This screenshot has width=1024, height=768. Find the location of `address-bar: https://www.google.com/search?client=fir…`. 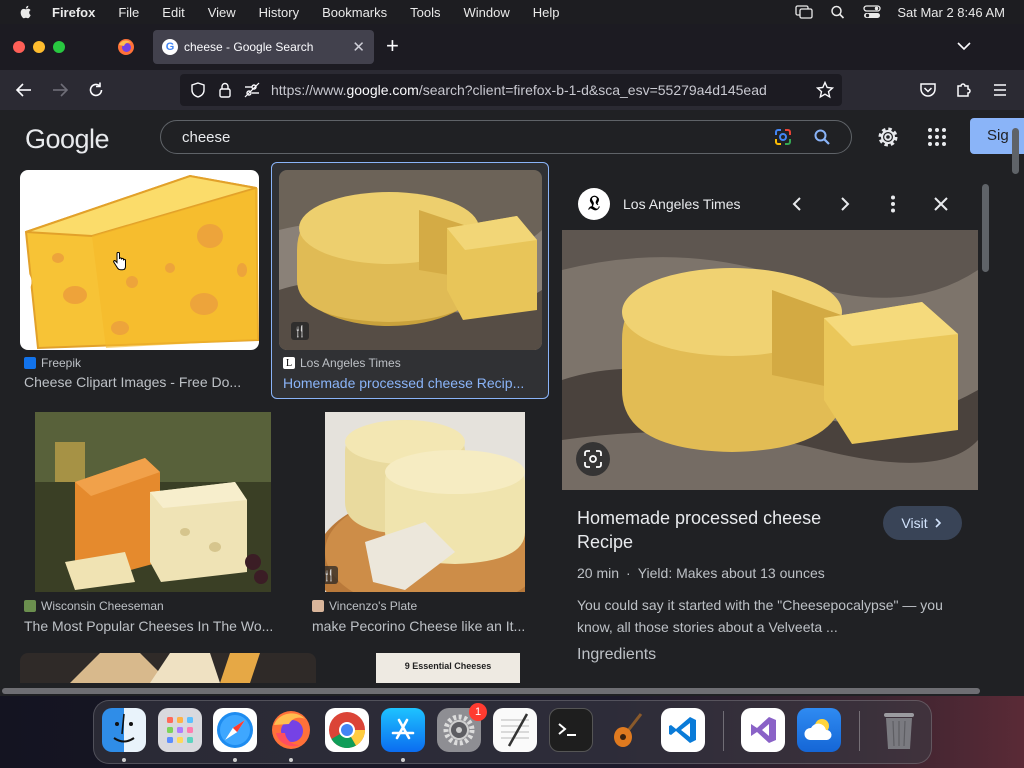

address-bar: https://www.google.com/search?client=fir… is located at coordinates (511, 90).